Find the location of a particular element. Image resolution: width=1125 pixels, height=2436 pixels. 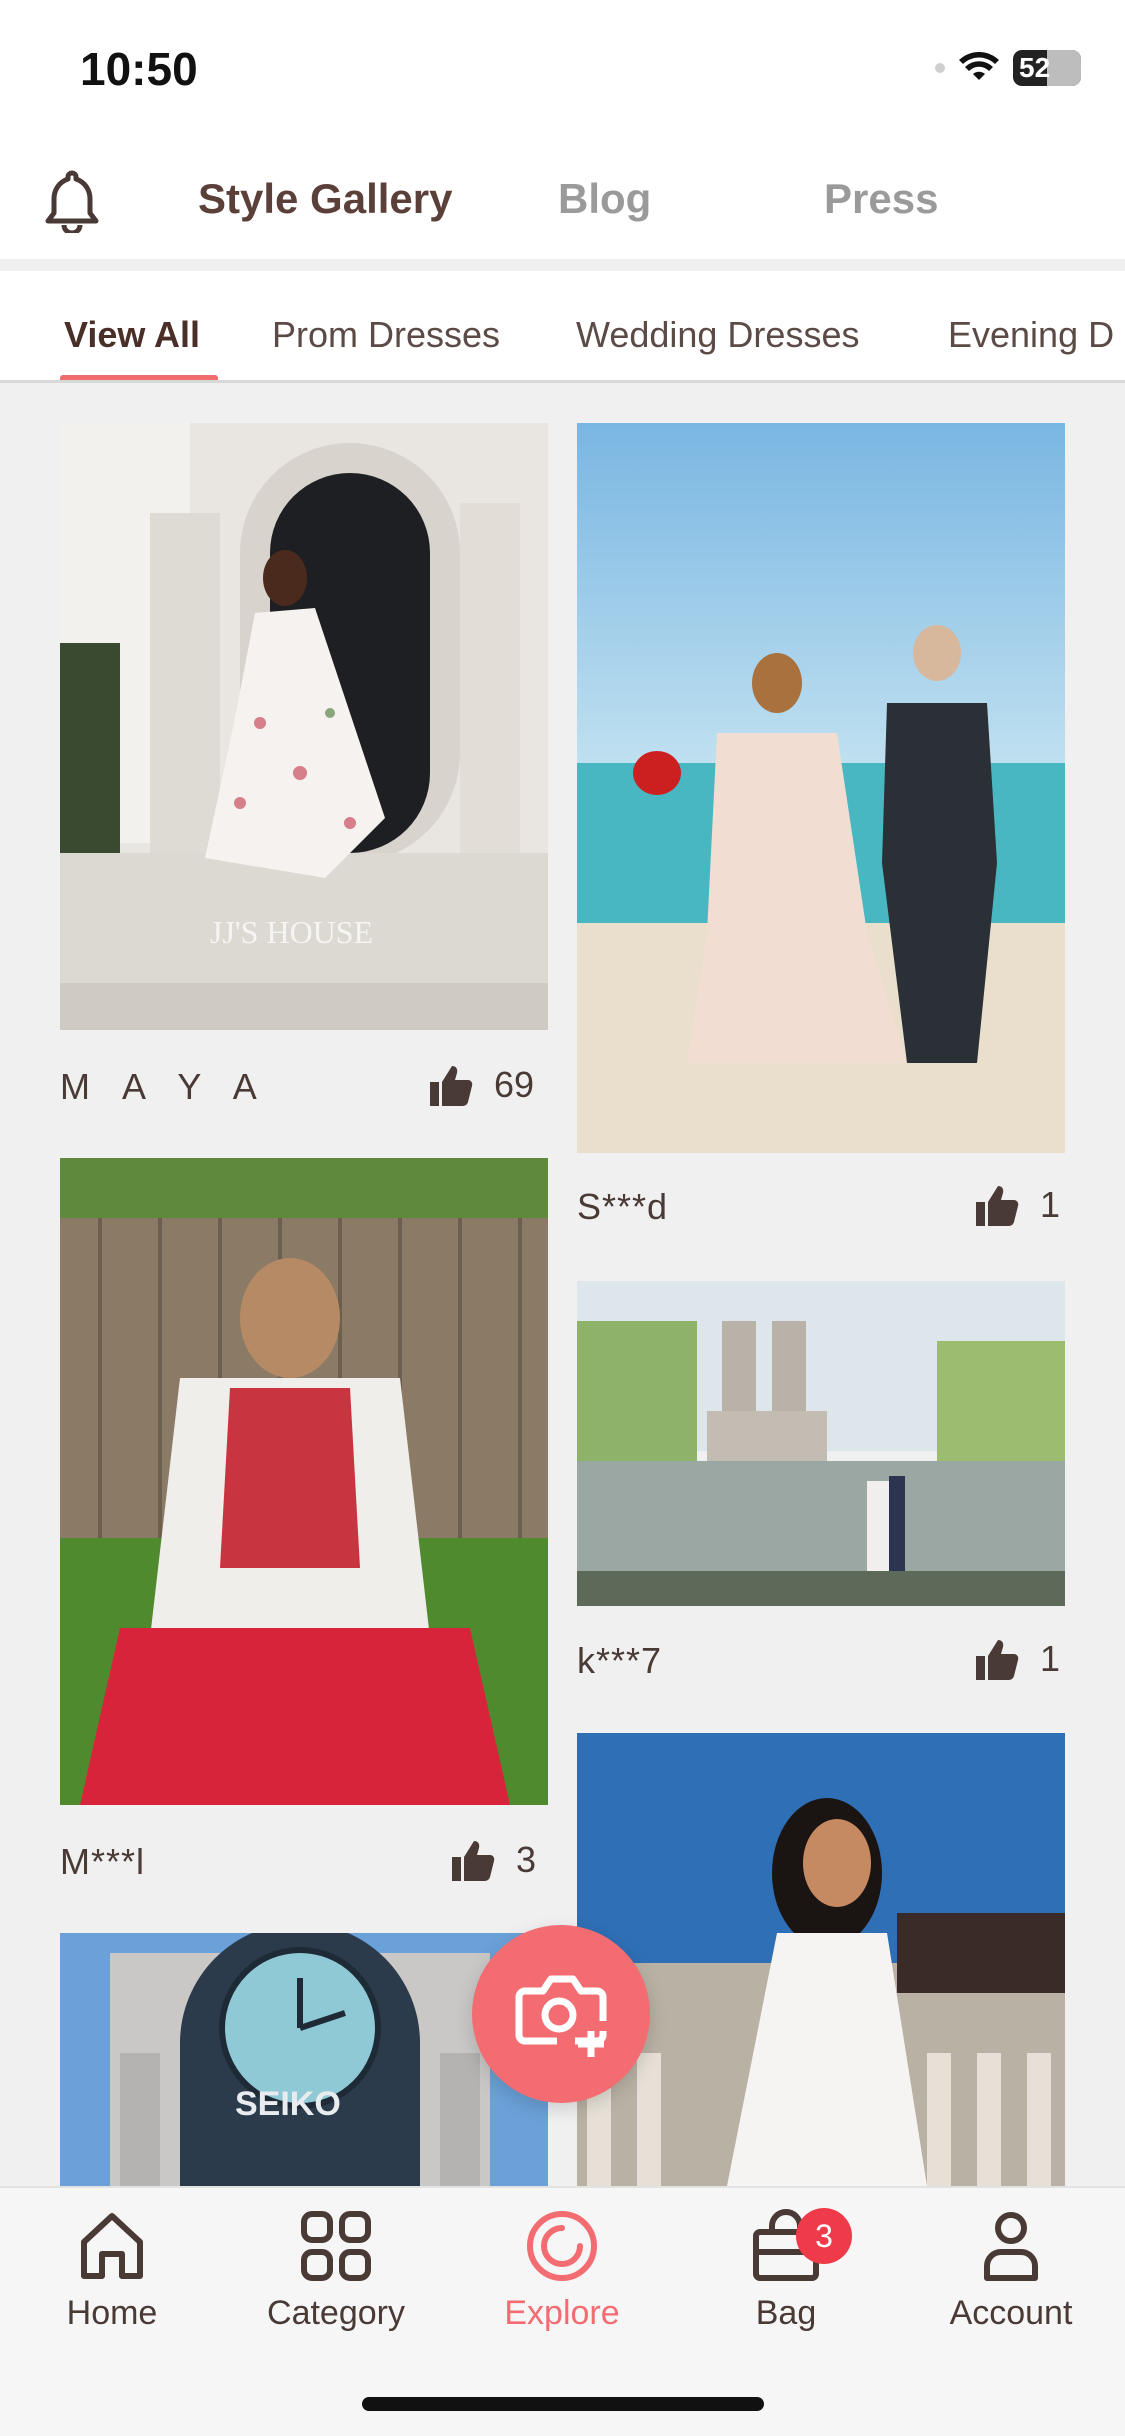

nav-category-label: Category is located at coordinates (336, 2313).